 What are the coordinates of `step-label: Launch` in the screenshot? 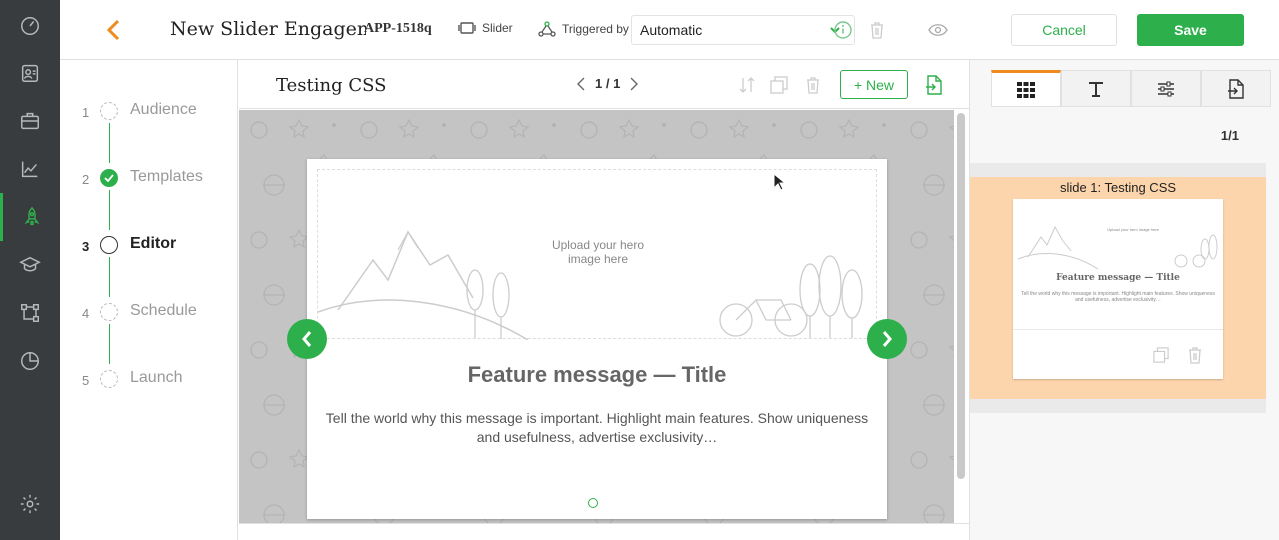 It's located at (156, 377).